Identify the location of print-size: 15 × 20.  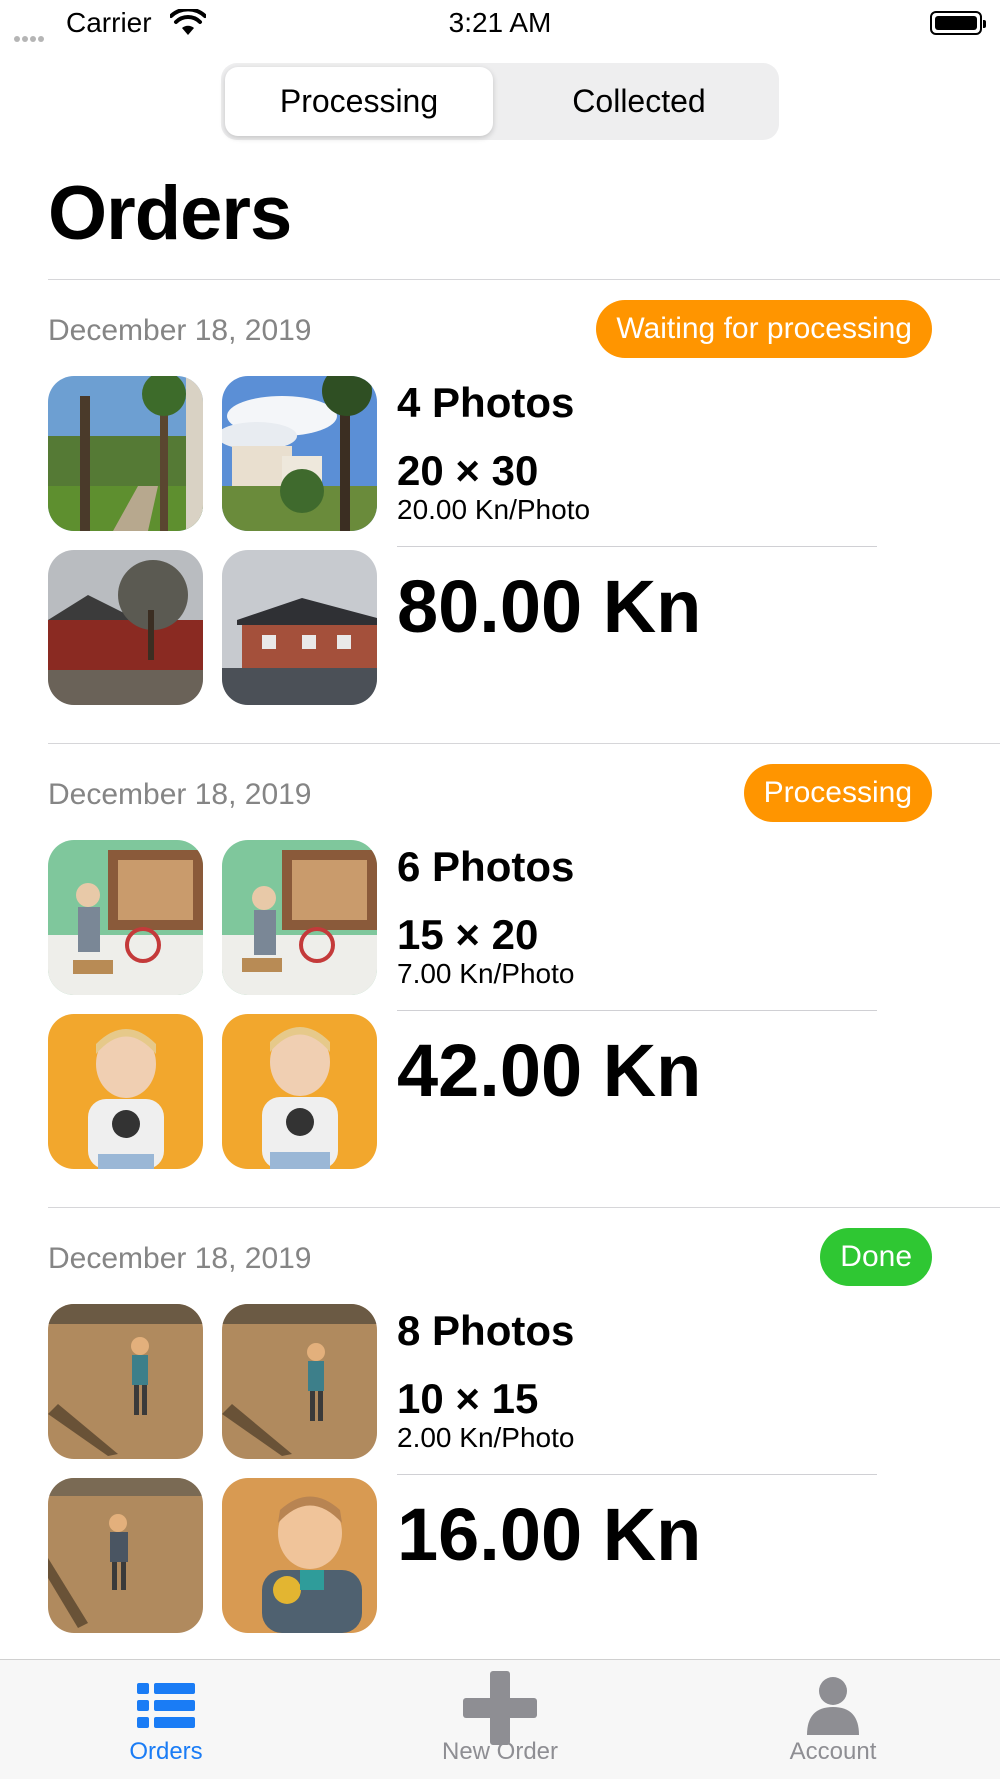
(468, 934).